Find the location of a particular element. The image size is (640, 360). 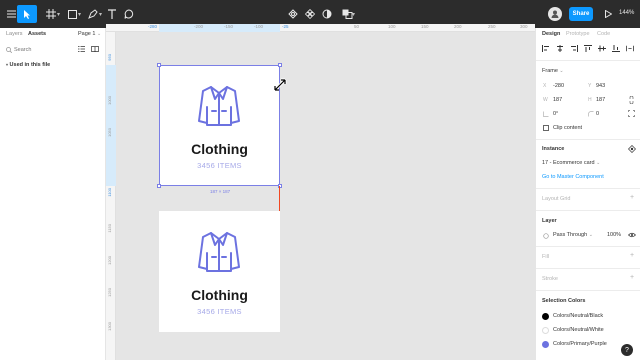

frame-selector: Frame ⌄ is located at coordinates (553, 71).